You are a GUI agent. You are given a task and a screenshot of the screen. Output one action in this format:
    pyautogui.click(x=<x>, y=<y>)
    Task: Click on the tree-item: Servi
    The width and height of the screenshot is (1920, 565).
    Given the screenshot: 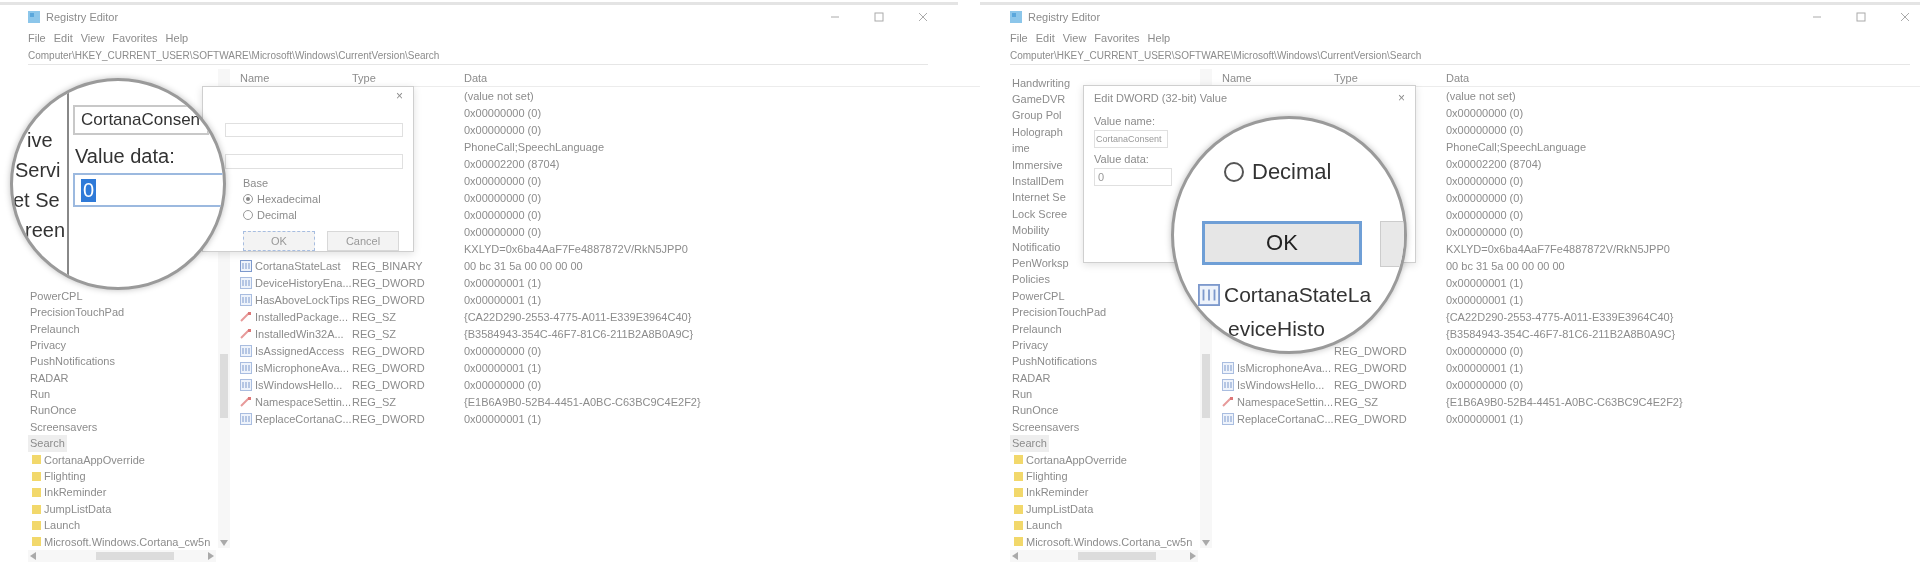 What is the action you would take?
    pyautogui.click(x=38, y=170)
    